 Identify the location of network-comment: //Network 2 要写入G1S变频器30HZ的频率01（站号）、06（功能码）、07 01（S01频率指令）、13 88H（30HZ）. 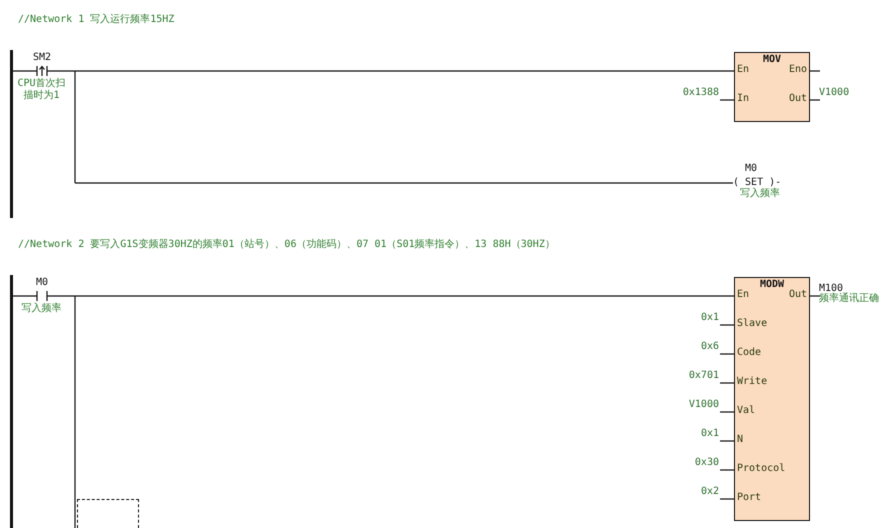
(286, 244).